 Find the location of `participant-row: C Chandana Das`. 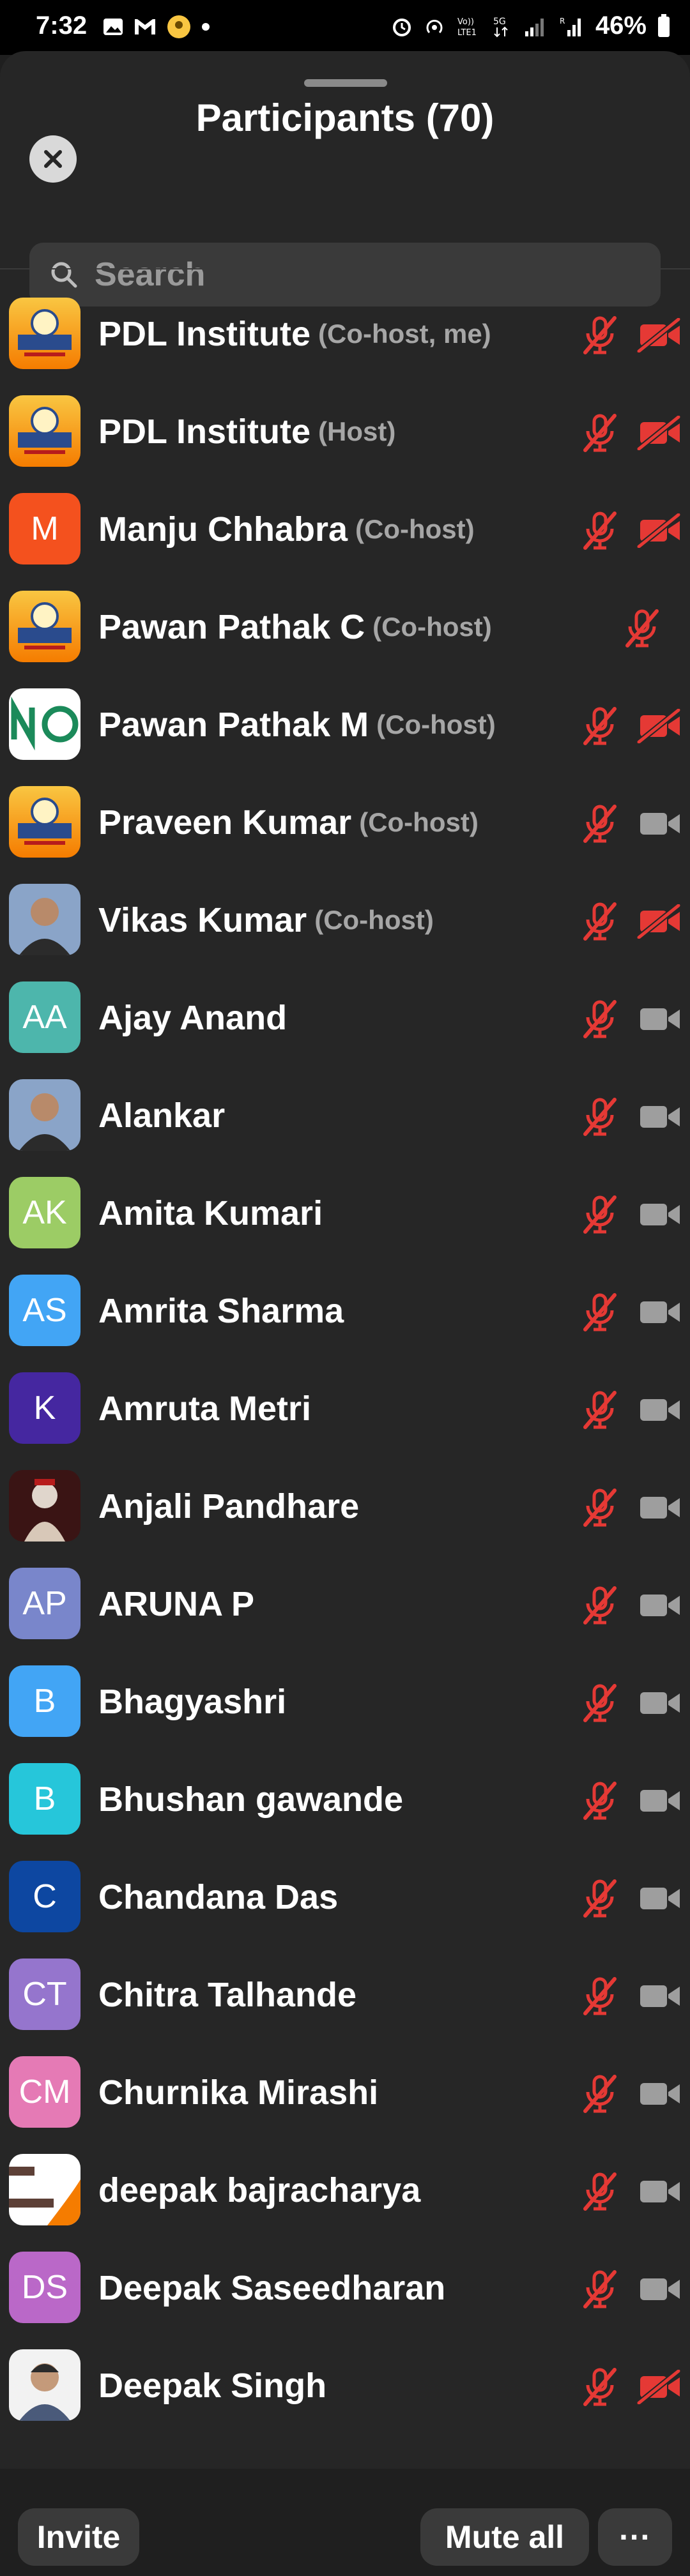

participant-row: C Chandana Das is located at coordinates (345, 1897).